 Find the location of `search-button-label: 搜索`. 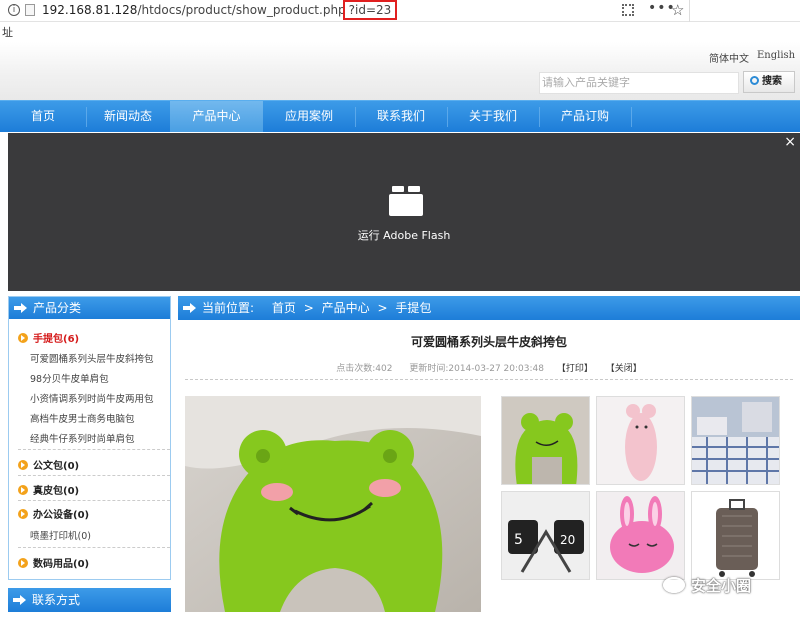

search-button-label: 搜索 is located at coordinates (772, 81).